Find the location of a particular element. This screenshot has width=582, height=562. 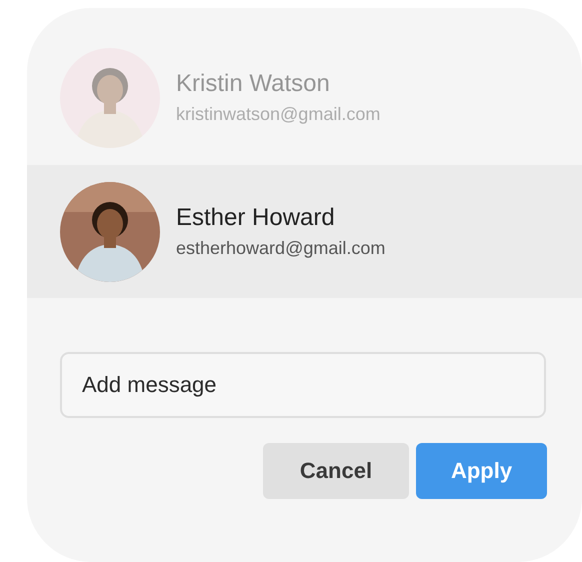

contact-email: kristinwatson@gmail.com is located at coordinates (278, 114).